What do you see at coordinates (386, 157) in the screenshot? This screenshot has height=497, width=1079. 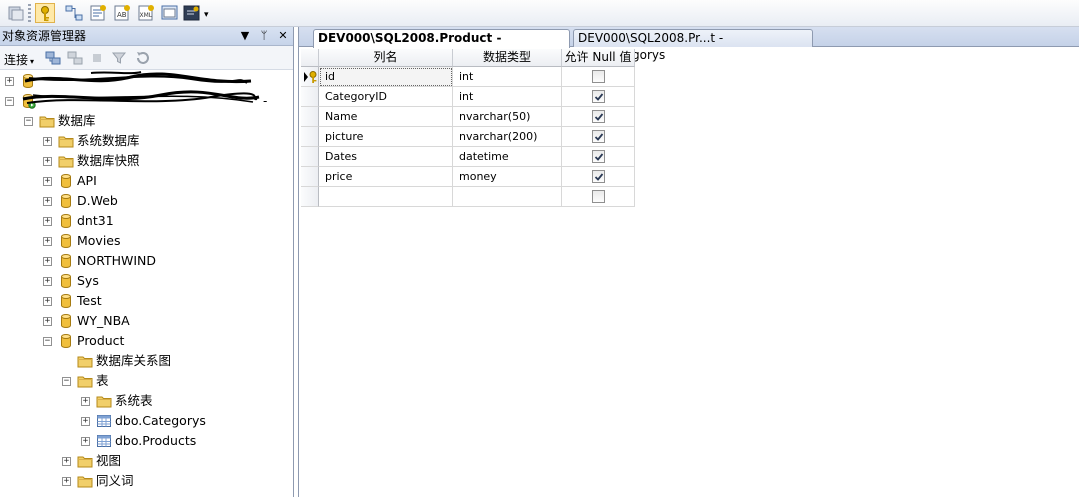 I see `column-name-cell: Dates` at bounding box center [386, 157].